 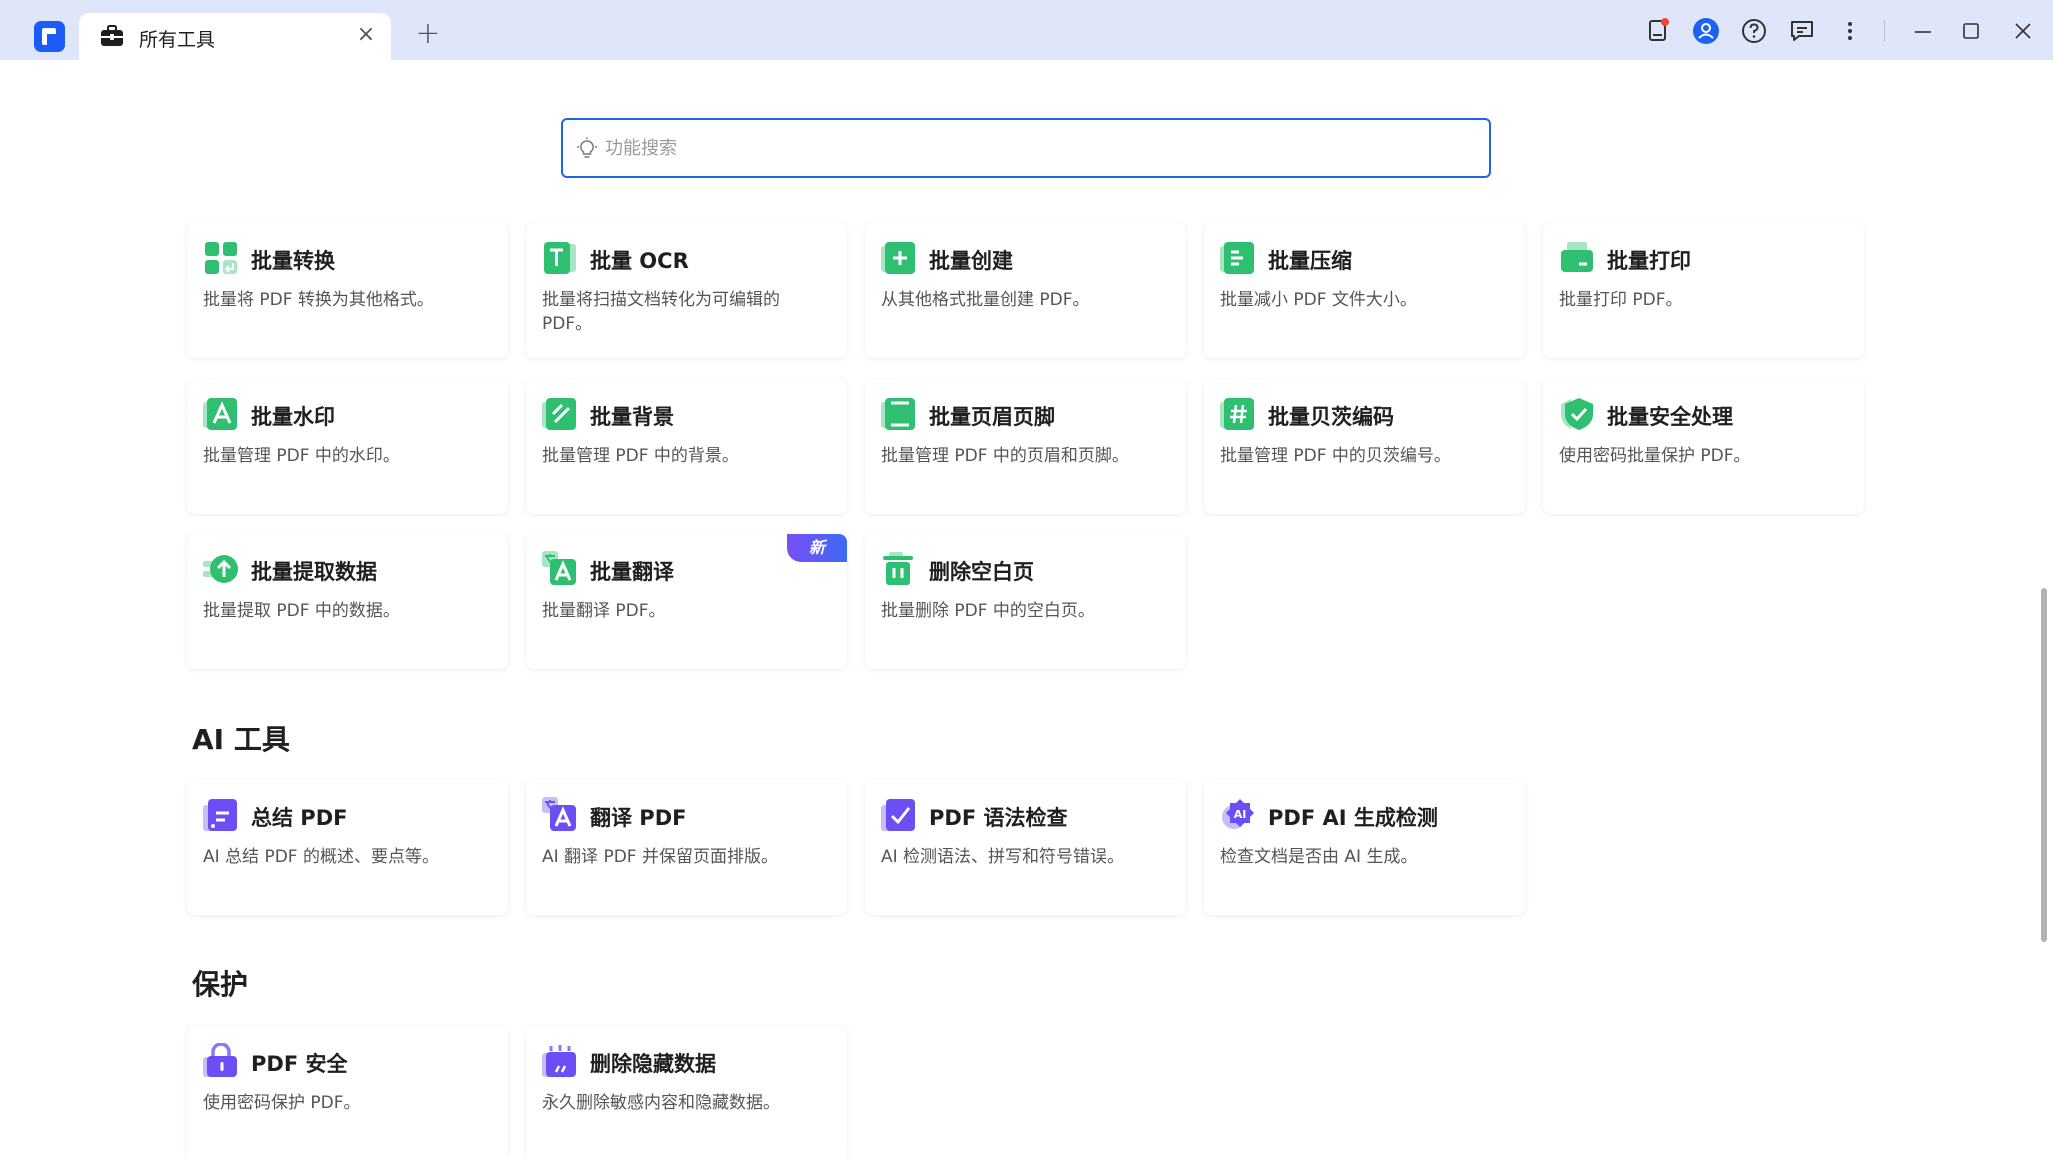 What do you see at coordinates (639, 261) in the screenshot?
I see `tool-card-title: 批量 OCR` at bounding box center [639, 261].